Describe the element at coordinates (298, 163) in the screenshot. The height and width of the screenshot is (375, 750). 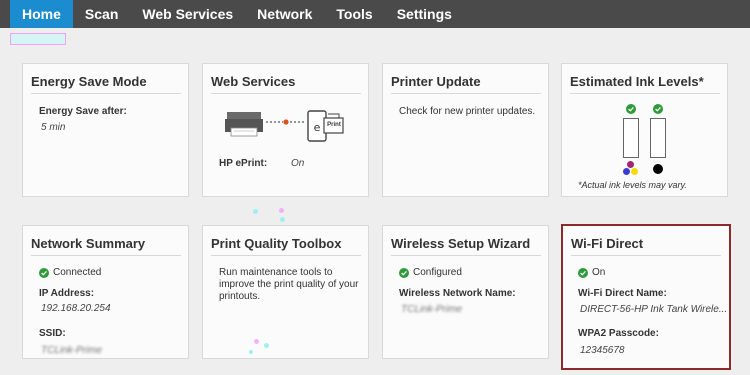
I see `eprint-value: On` at that location.